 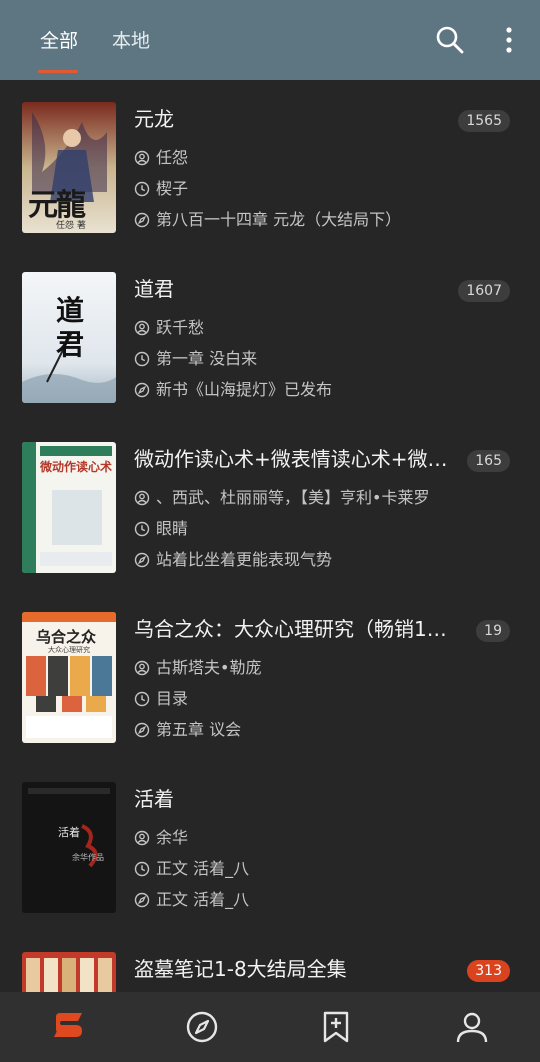 What do you see at coordinates (510, 40) in the screenshot?
I see `more-vert-icon` at bounding box center [510, 40].